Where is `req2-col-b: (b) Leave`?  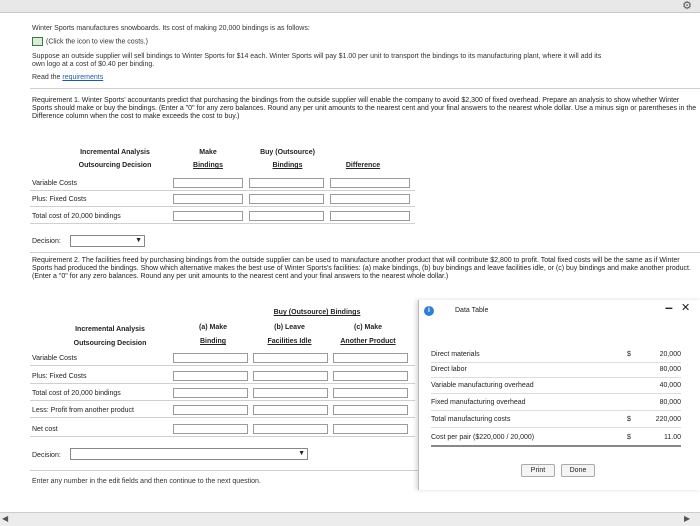
req2-col-b: (b) Leave is located at coordinates (289, 327).